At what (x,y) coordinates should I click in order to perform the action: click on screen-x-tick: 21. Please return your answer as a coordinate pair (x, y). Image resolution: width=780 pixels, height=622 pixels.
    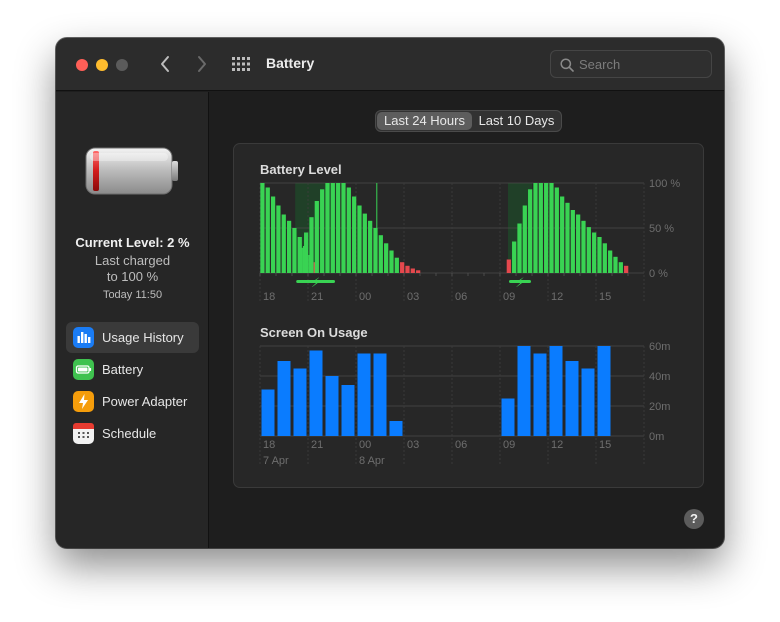
    Looking at the image, I should click on (317, 445).